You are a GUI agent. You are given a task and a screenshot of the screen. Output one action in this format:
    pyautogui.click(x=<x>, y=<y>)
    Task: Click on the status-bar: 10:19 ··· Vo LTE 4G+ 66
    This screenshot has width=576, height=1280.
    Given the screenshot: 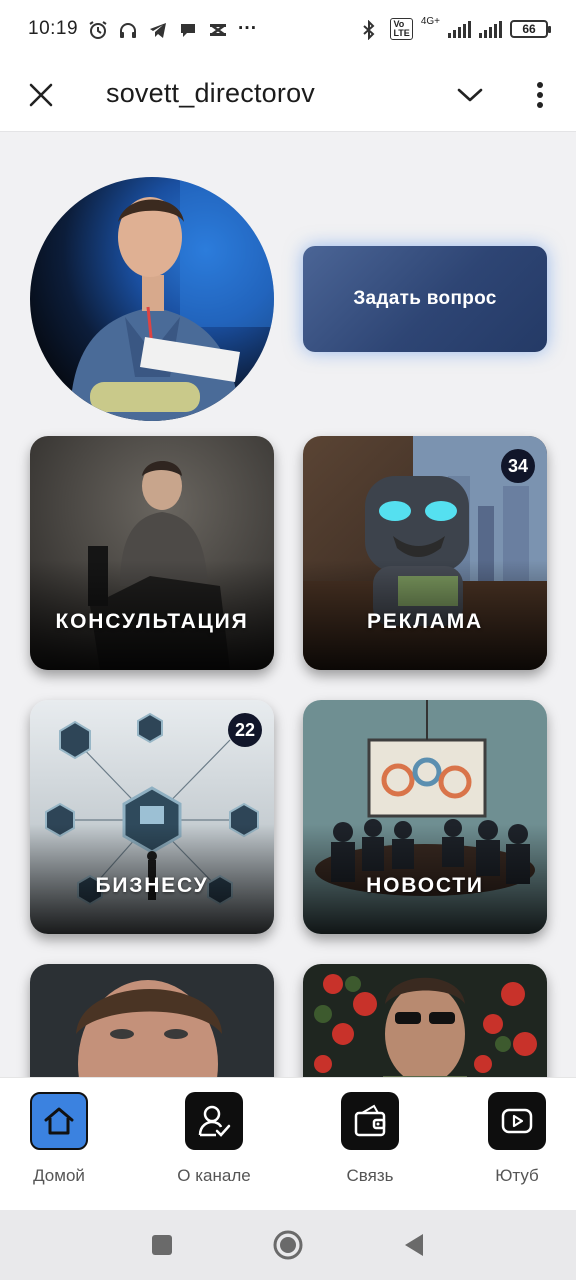 What is the action you would take?
    pyautogui.click(x=288, y=29)
    